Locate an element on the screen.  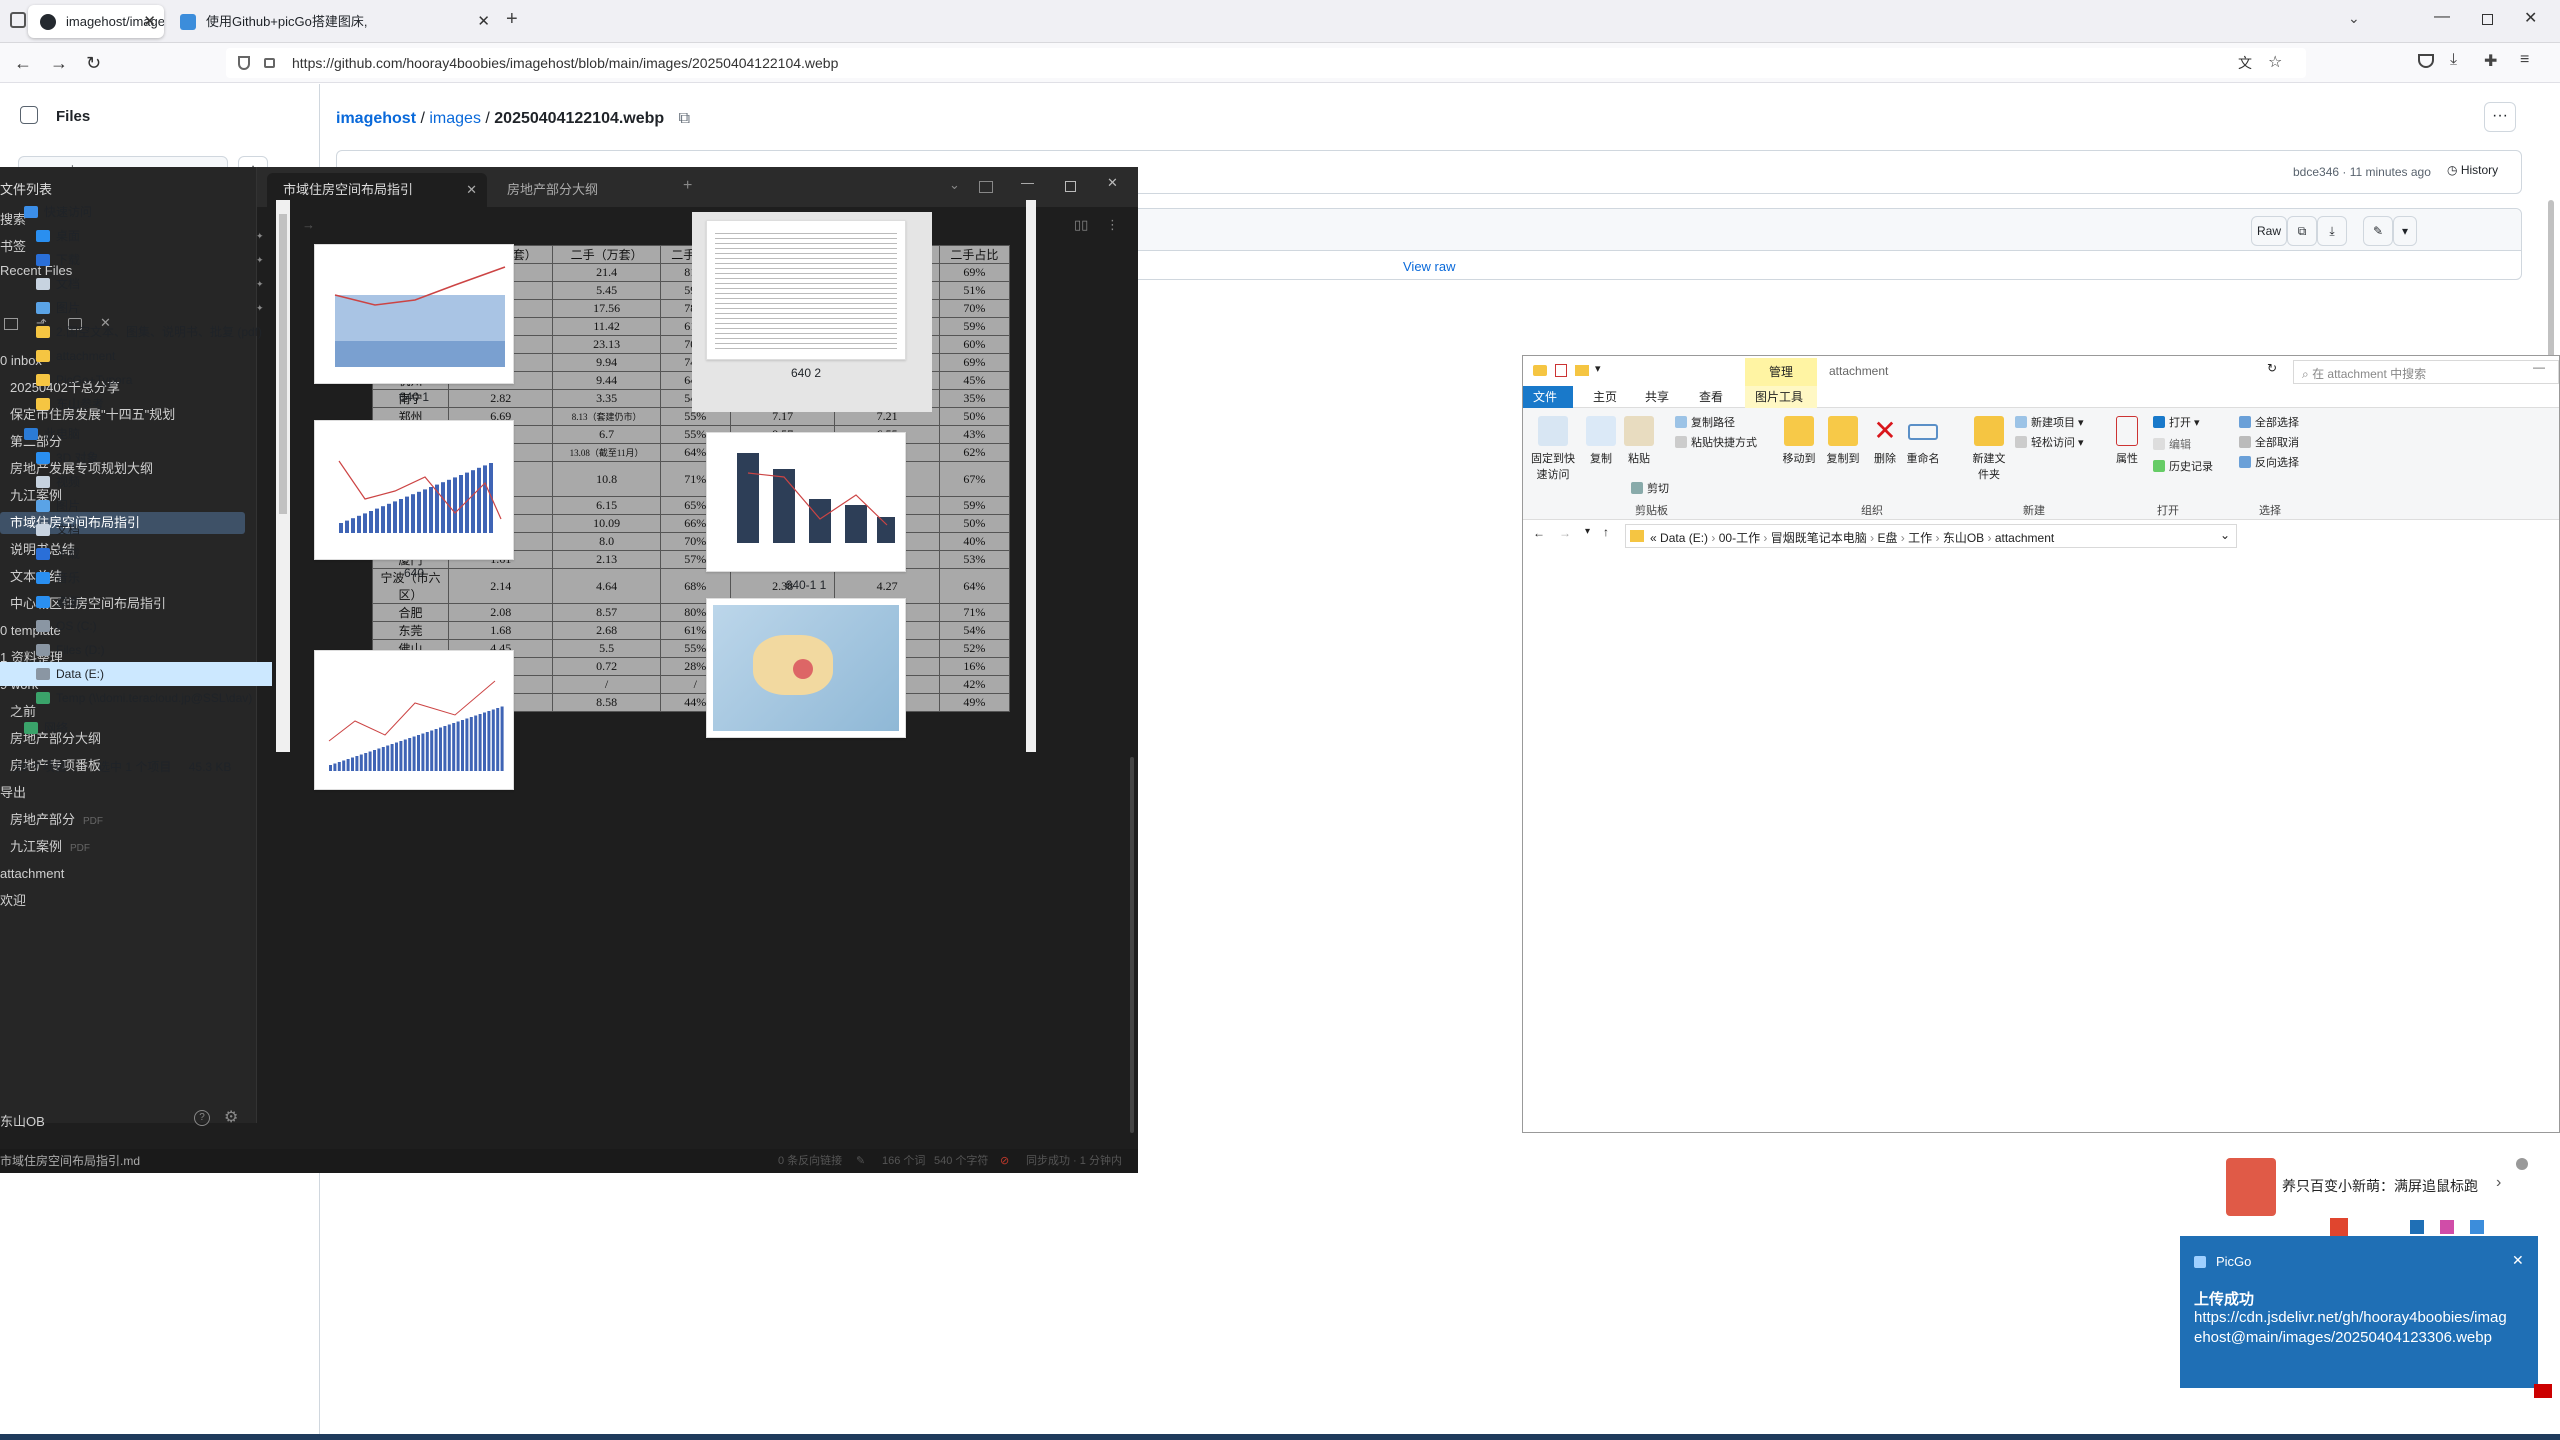
news-next-icon: › is located at coordinates (2498, 1183).